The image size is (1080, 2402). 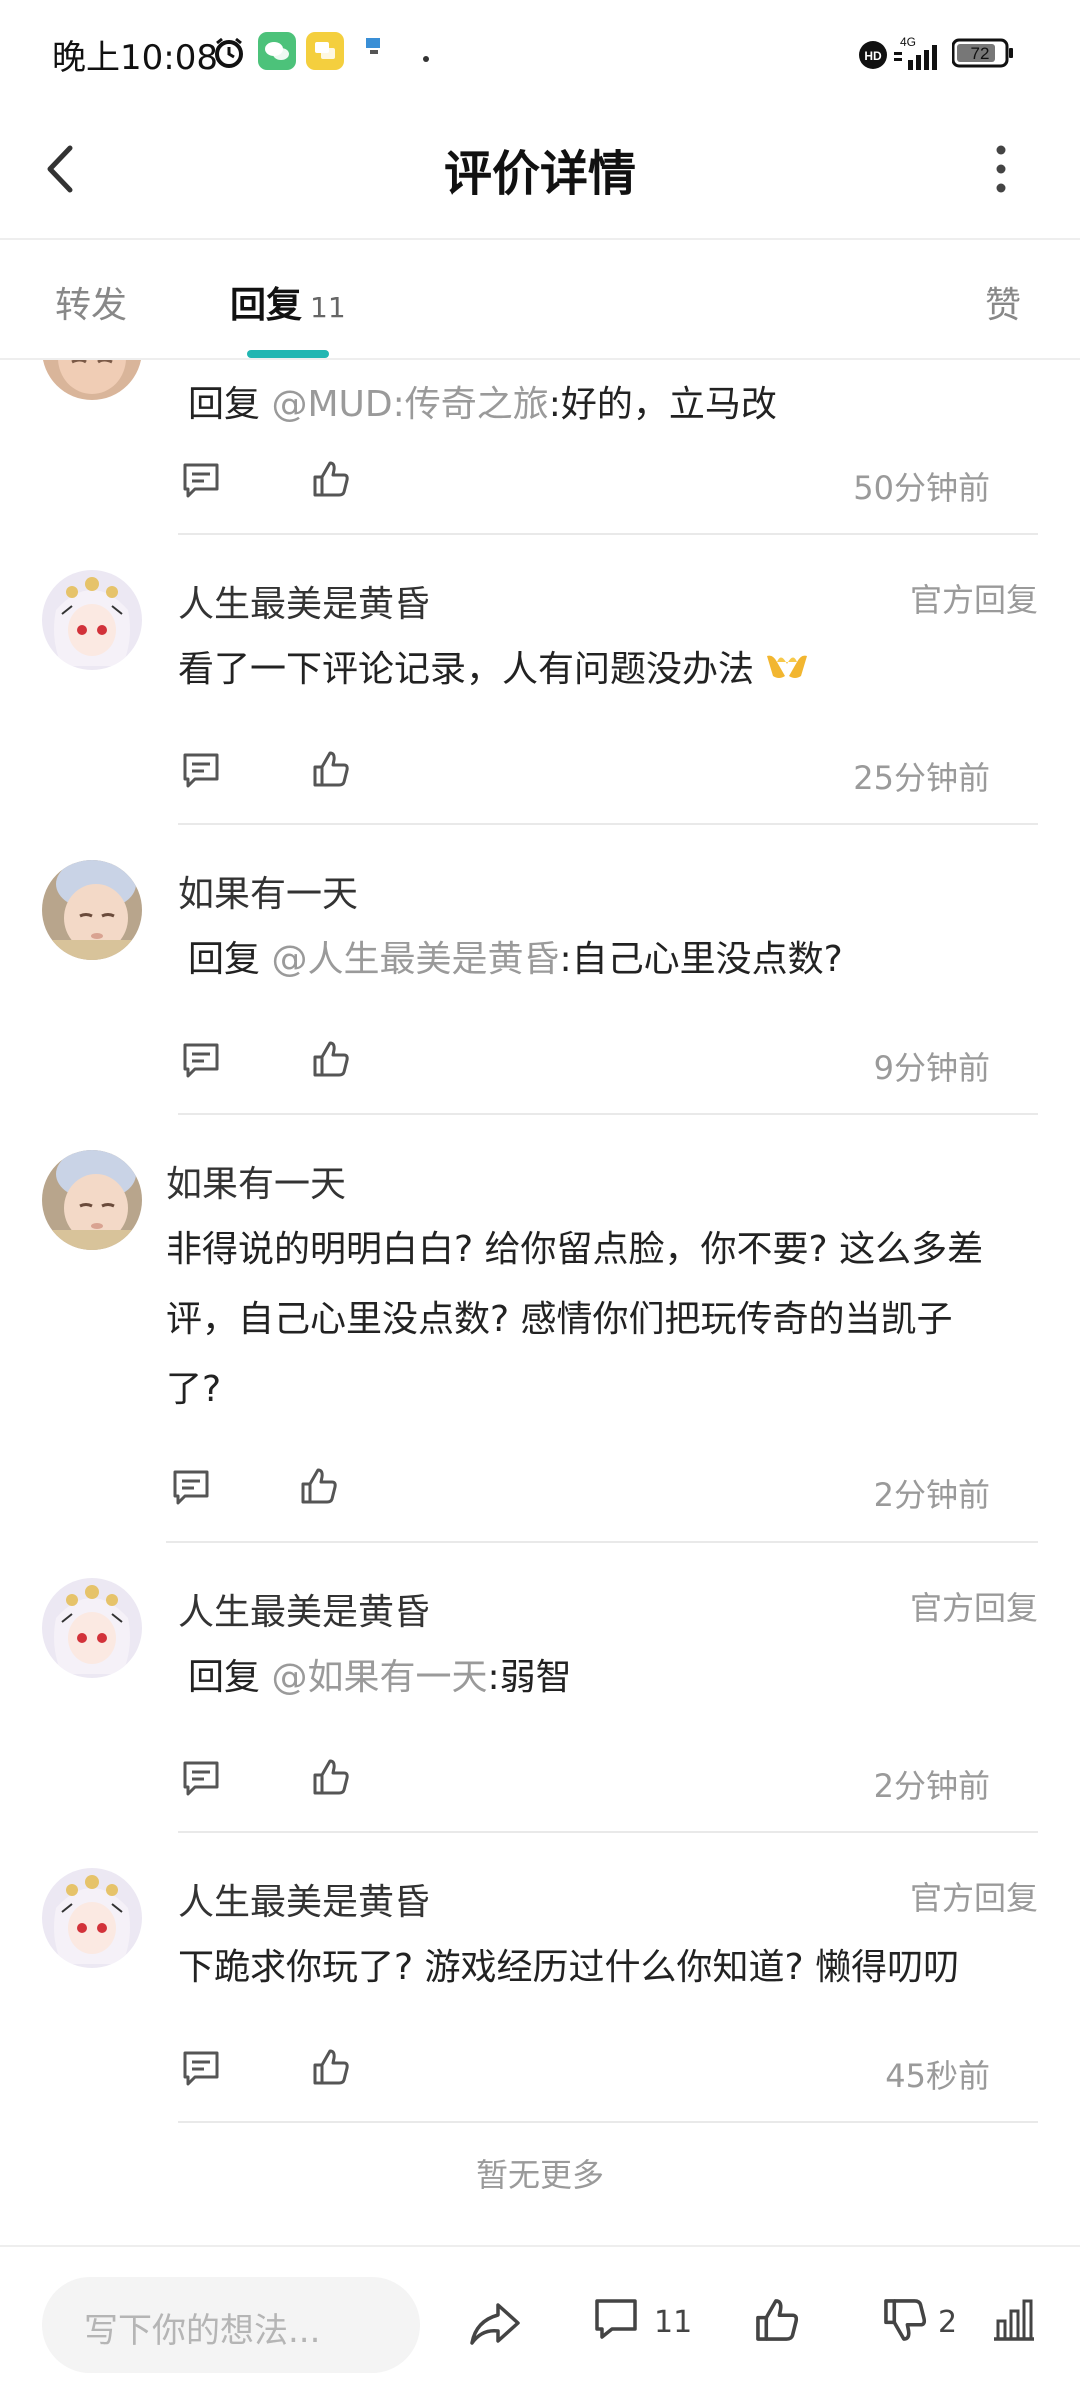 I want to click on signal-icon: 4G, so click(x=917, y=56).